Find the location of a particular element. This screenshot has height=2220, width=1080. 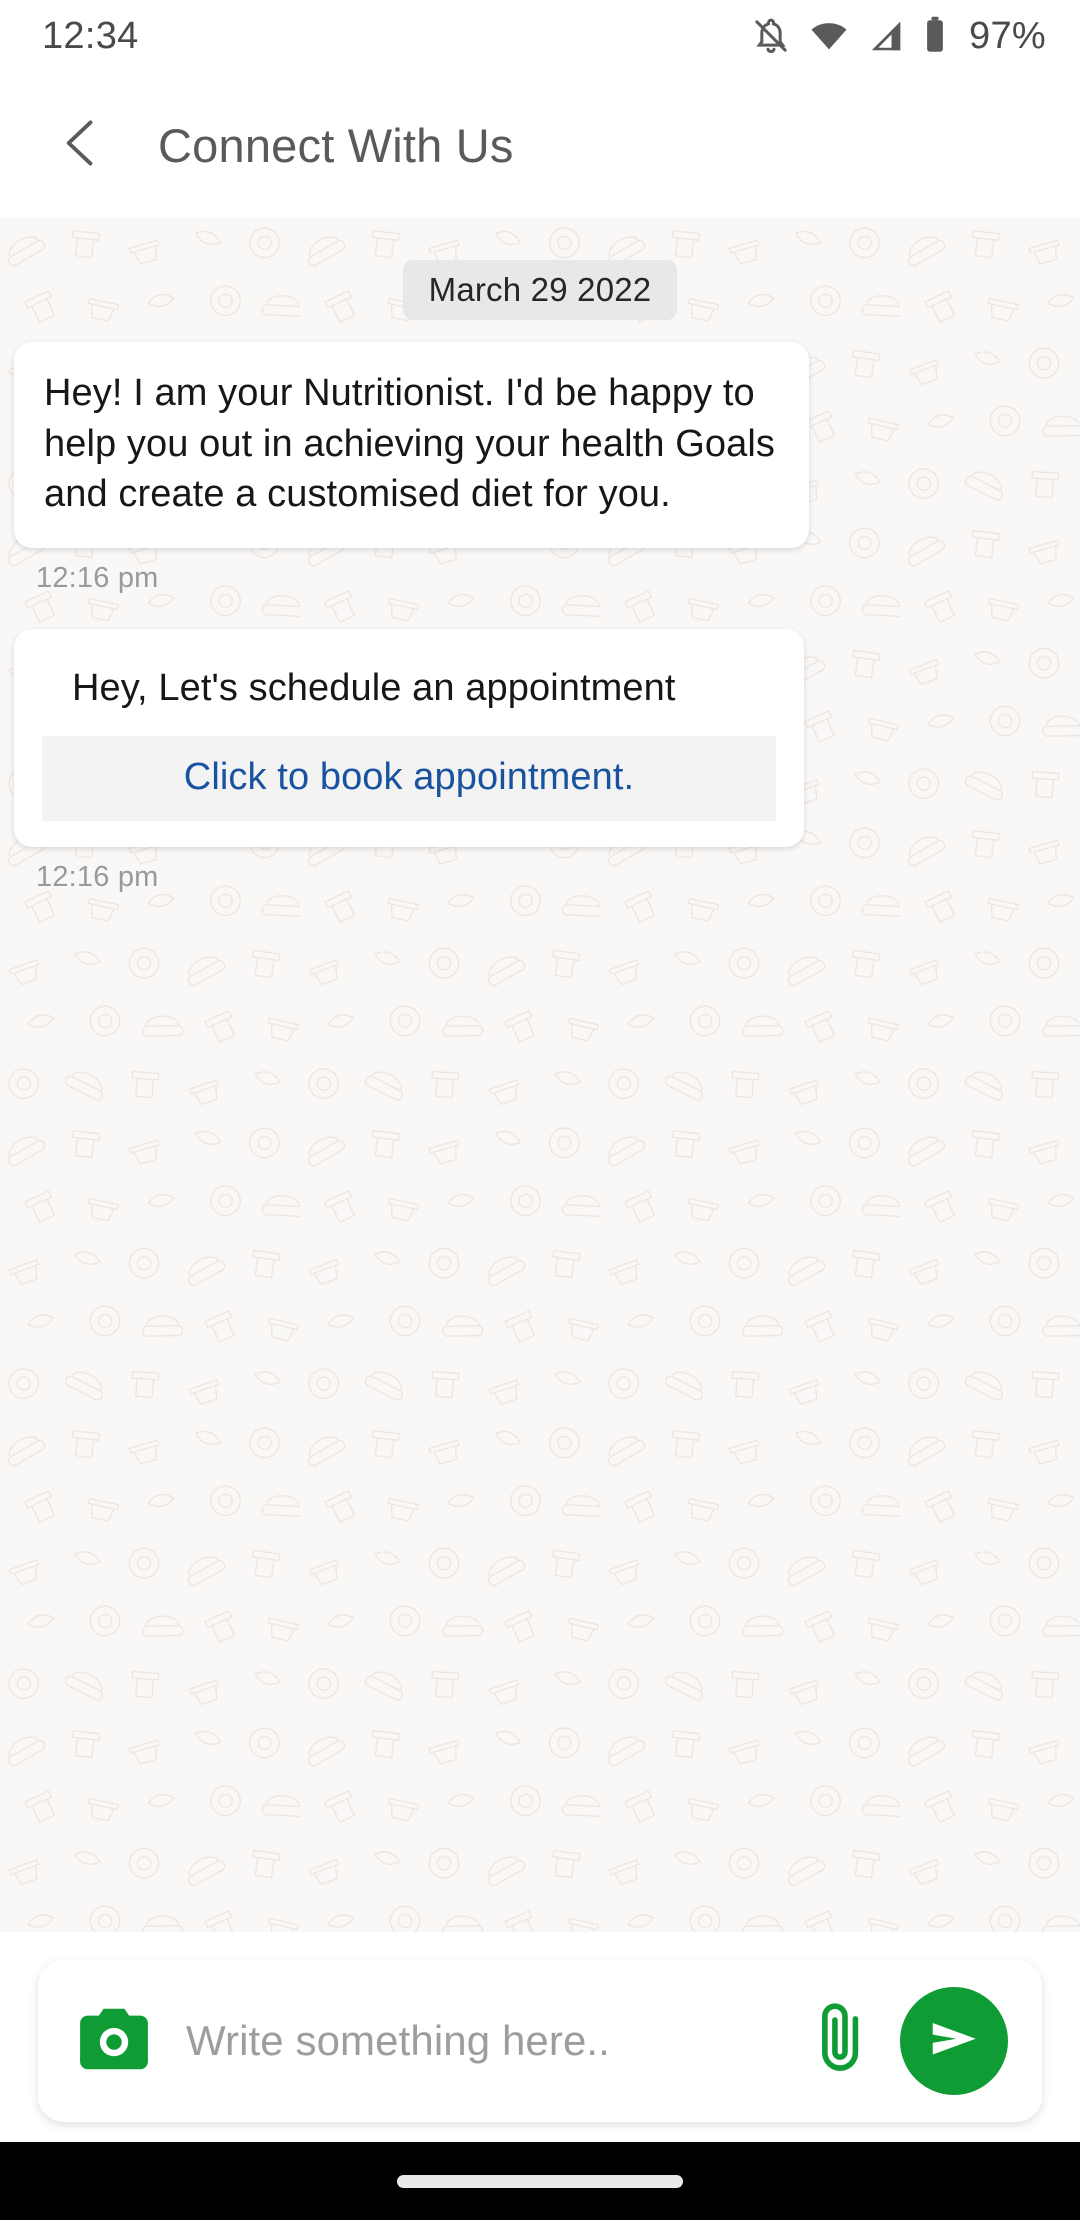

date-separator: March 29 2022 is located at coordinates (540, 290).